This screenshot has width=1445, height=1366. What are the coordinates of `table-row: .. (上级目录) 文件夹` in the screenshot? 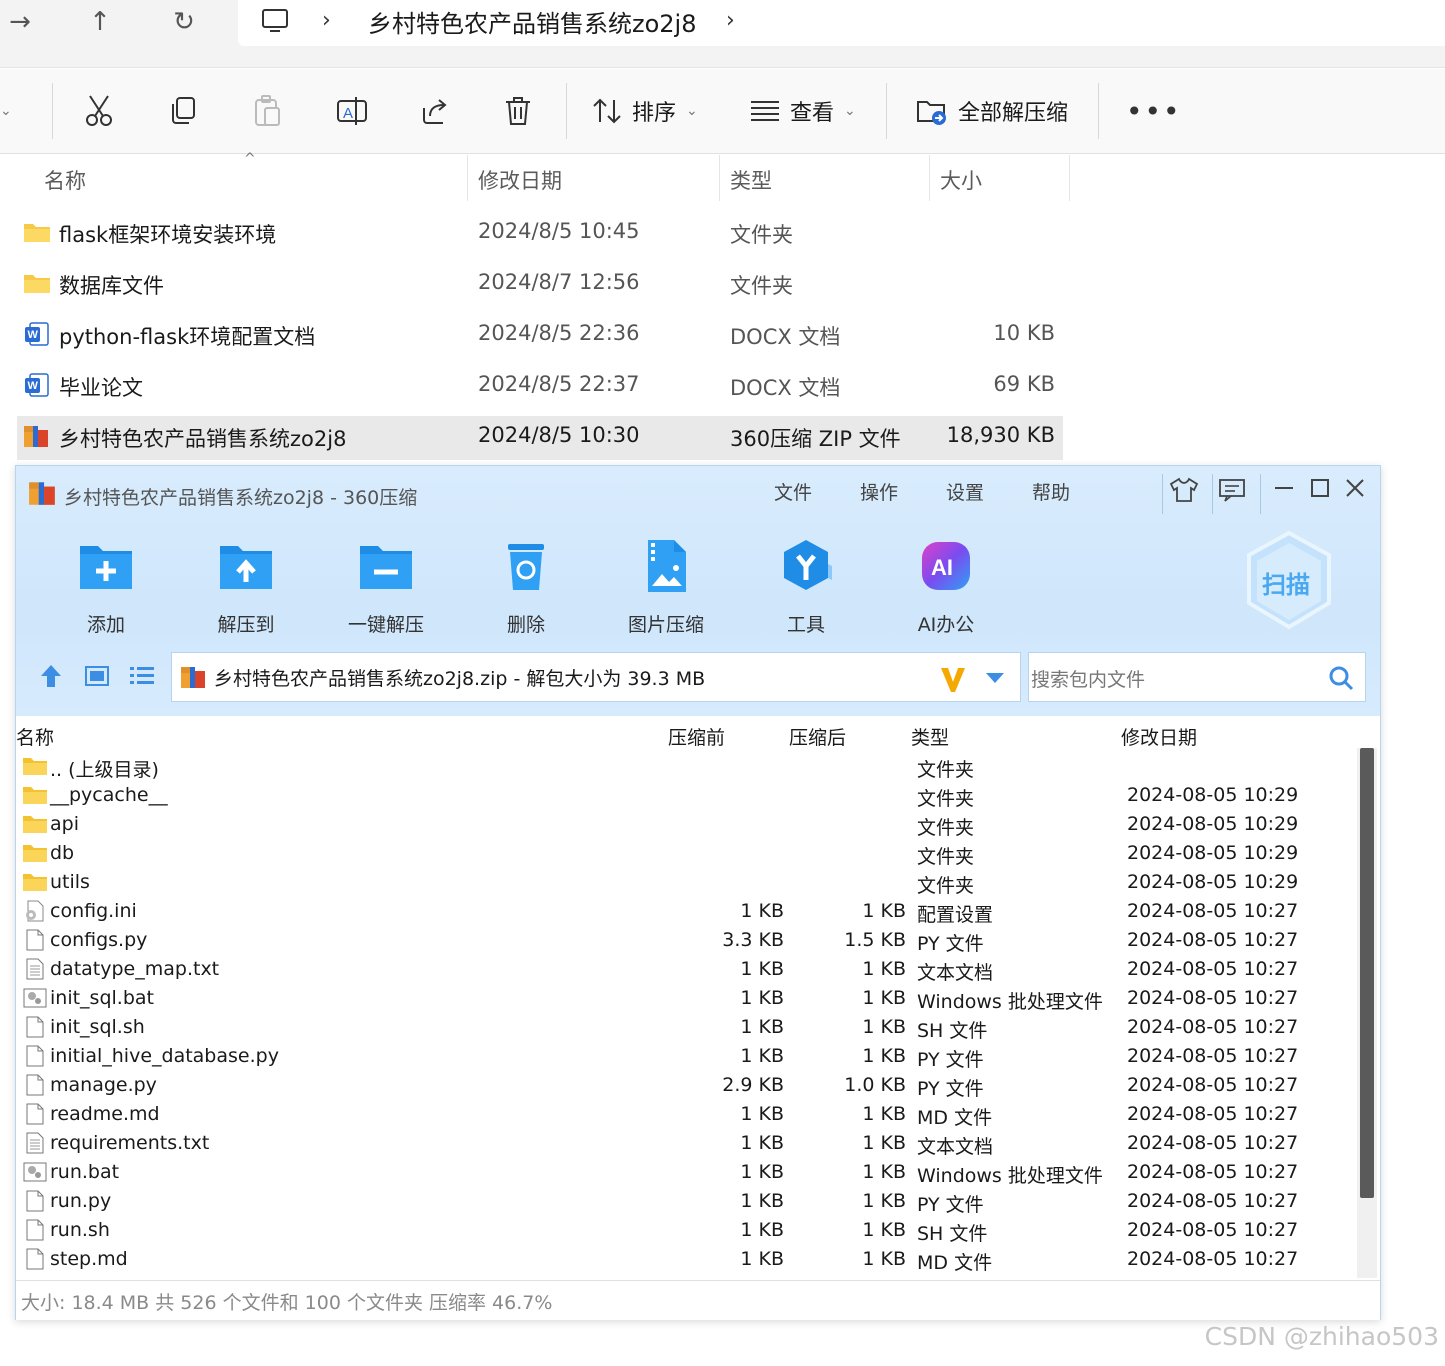 It's located at (686, 766).